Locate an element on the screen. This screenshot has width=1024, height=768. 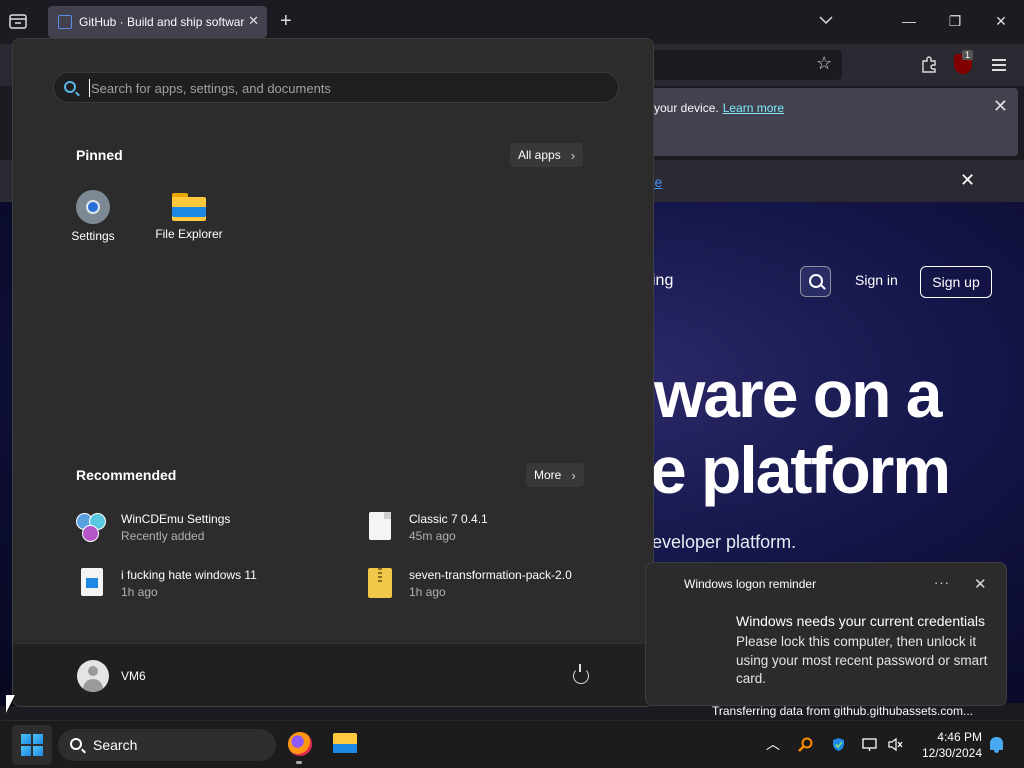
file-explorer-icon is located at coordinates (345, 743).